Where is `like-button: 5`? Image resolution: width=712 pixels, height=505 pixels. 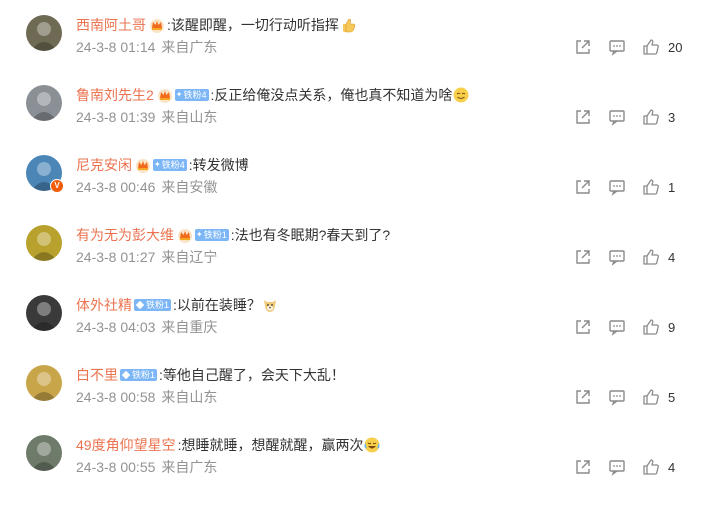 like-button: 5 is located at coordinates (658, 397).